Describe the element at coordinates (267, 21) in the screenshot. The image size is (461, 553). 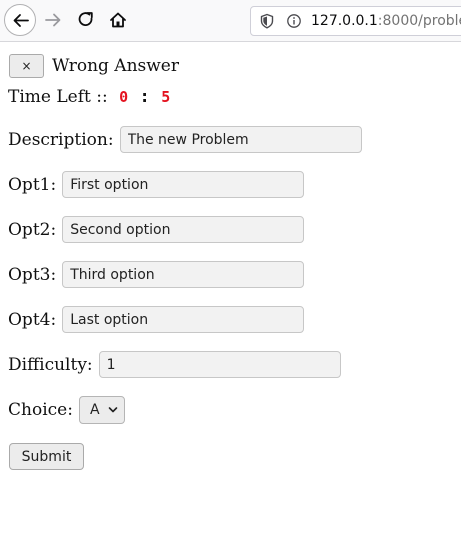
I see `shield-icon` at that location.